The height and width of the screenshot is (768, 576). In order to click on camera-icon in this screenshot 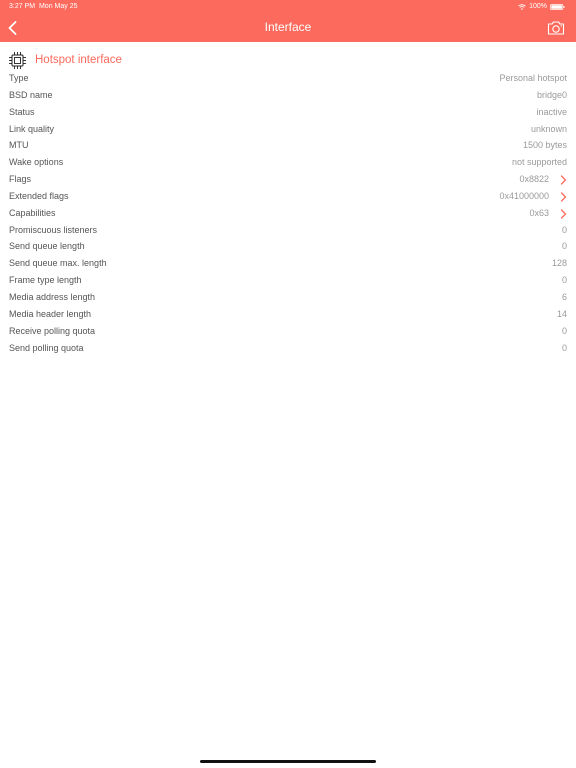, I will do `click(556, 28)`.